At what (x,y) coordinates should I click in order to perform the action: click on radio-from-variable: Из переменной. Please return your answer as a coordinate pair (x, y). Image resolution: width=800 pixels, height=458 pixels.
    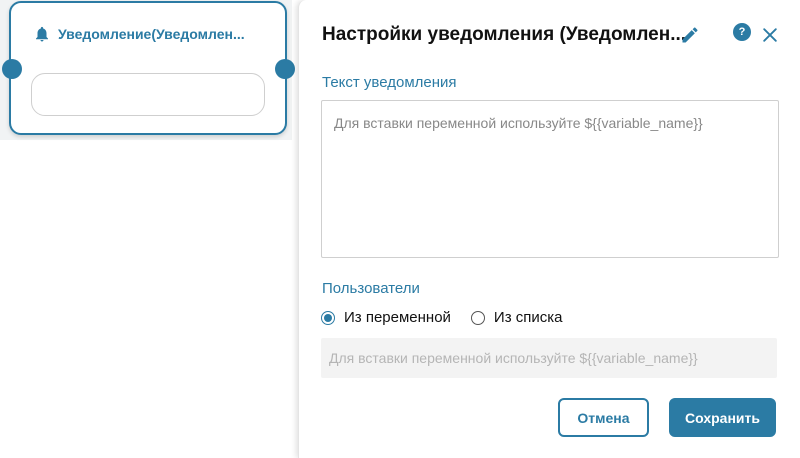
    Looking at the image, I should click on (386, 317).